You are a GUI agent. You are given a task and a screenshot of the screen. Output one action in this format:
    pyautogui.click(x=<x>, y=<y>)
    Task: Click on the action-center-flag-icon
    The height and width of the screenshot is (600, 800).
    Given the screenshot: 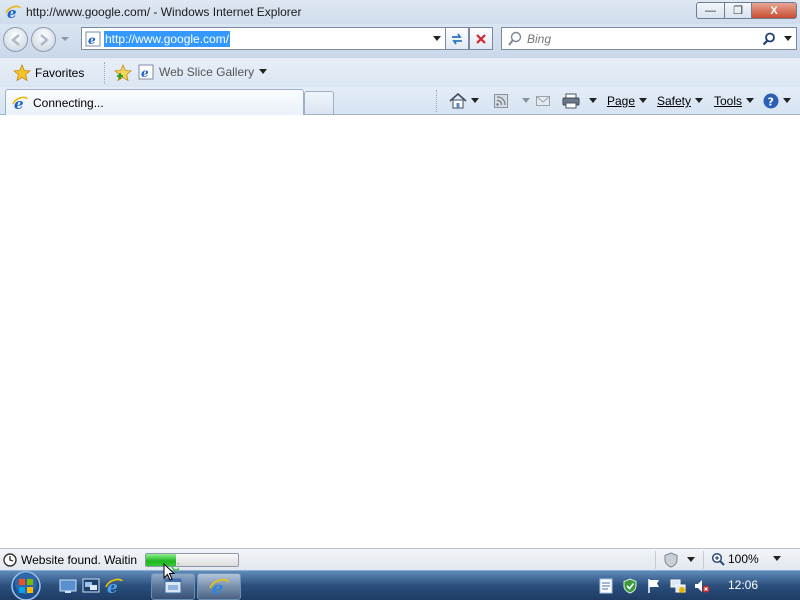 What is the action you would take?
    pyautogui.click(x=654, y=586)
    